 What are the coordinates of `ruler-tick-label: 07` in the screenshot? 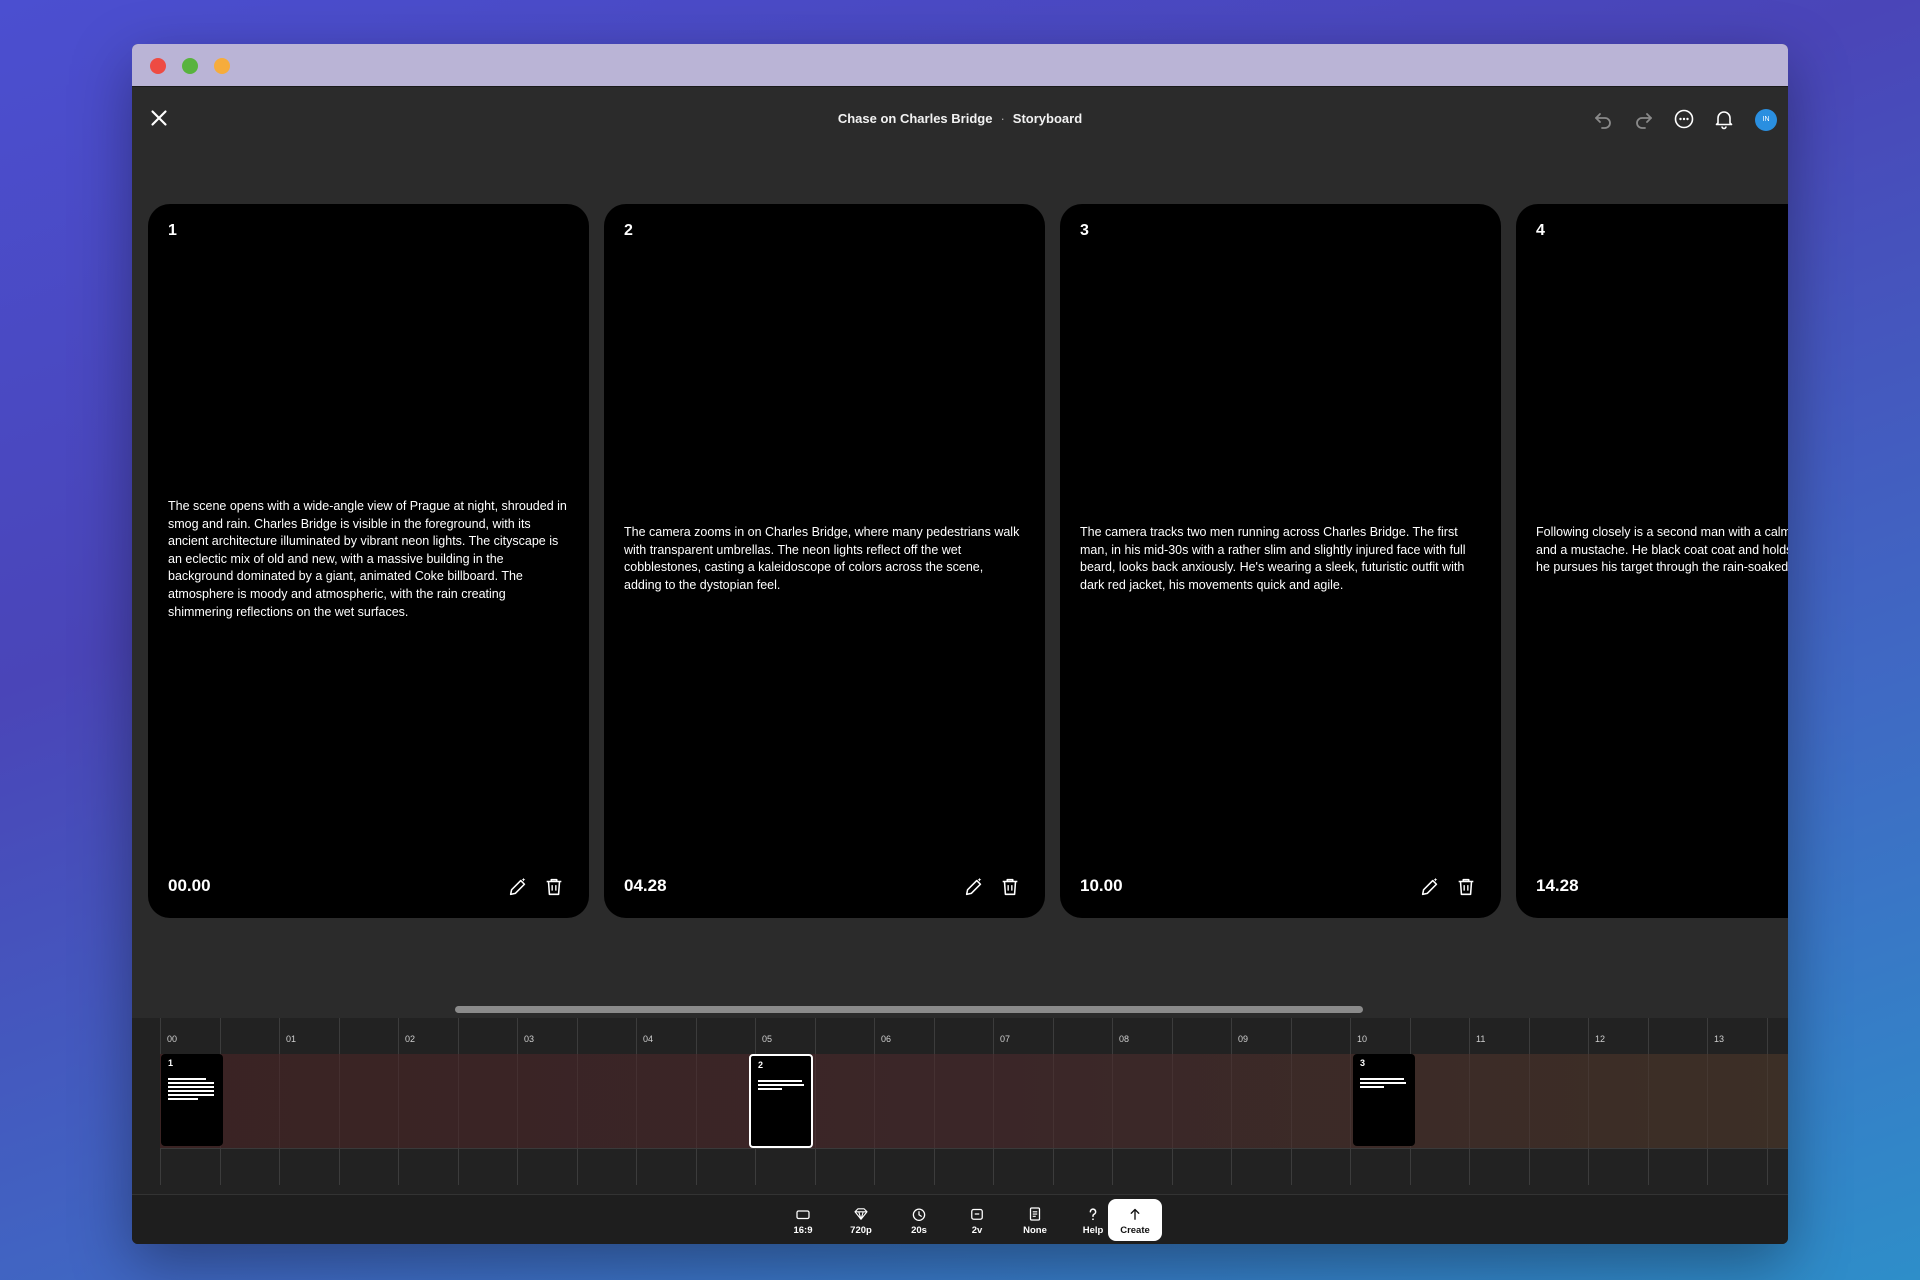 It's located at (1005, 1039).